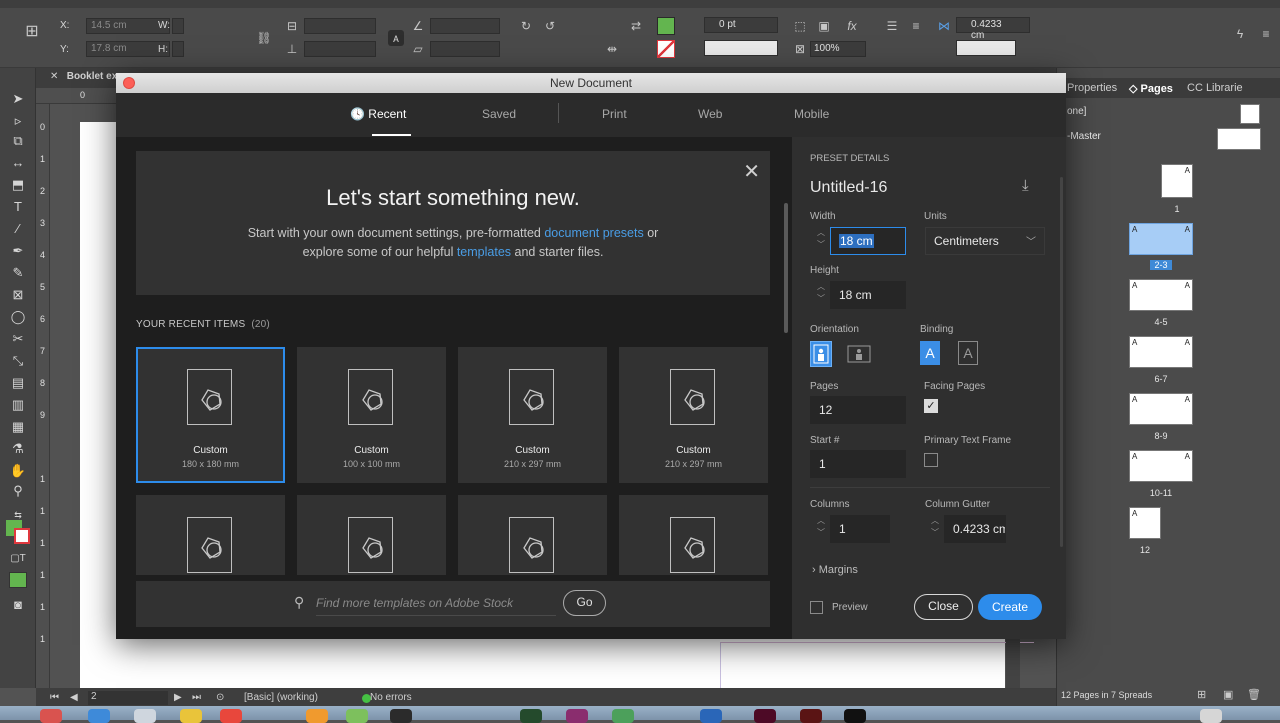 This screenshot has width=1280, height=723. I want to click on line-tool-icon: ∕, so click(18, 229).